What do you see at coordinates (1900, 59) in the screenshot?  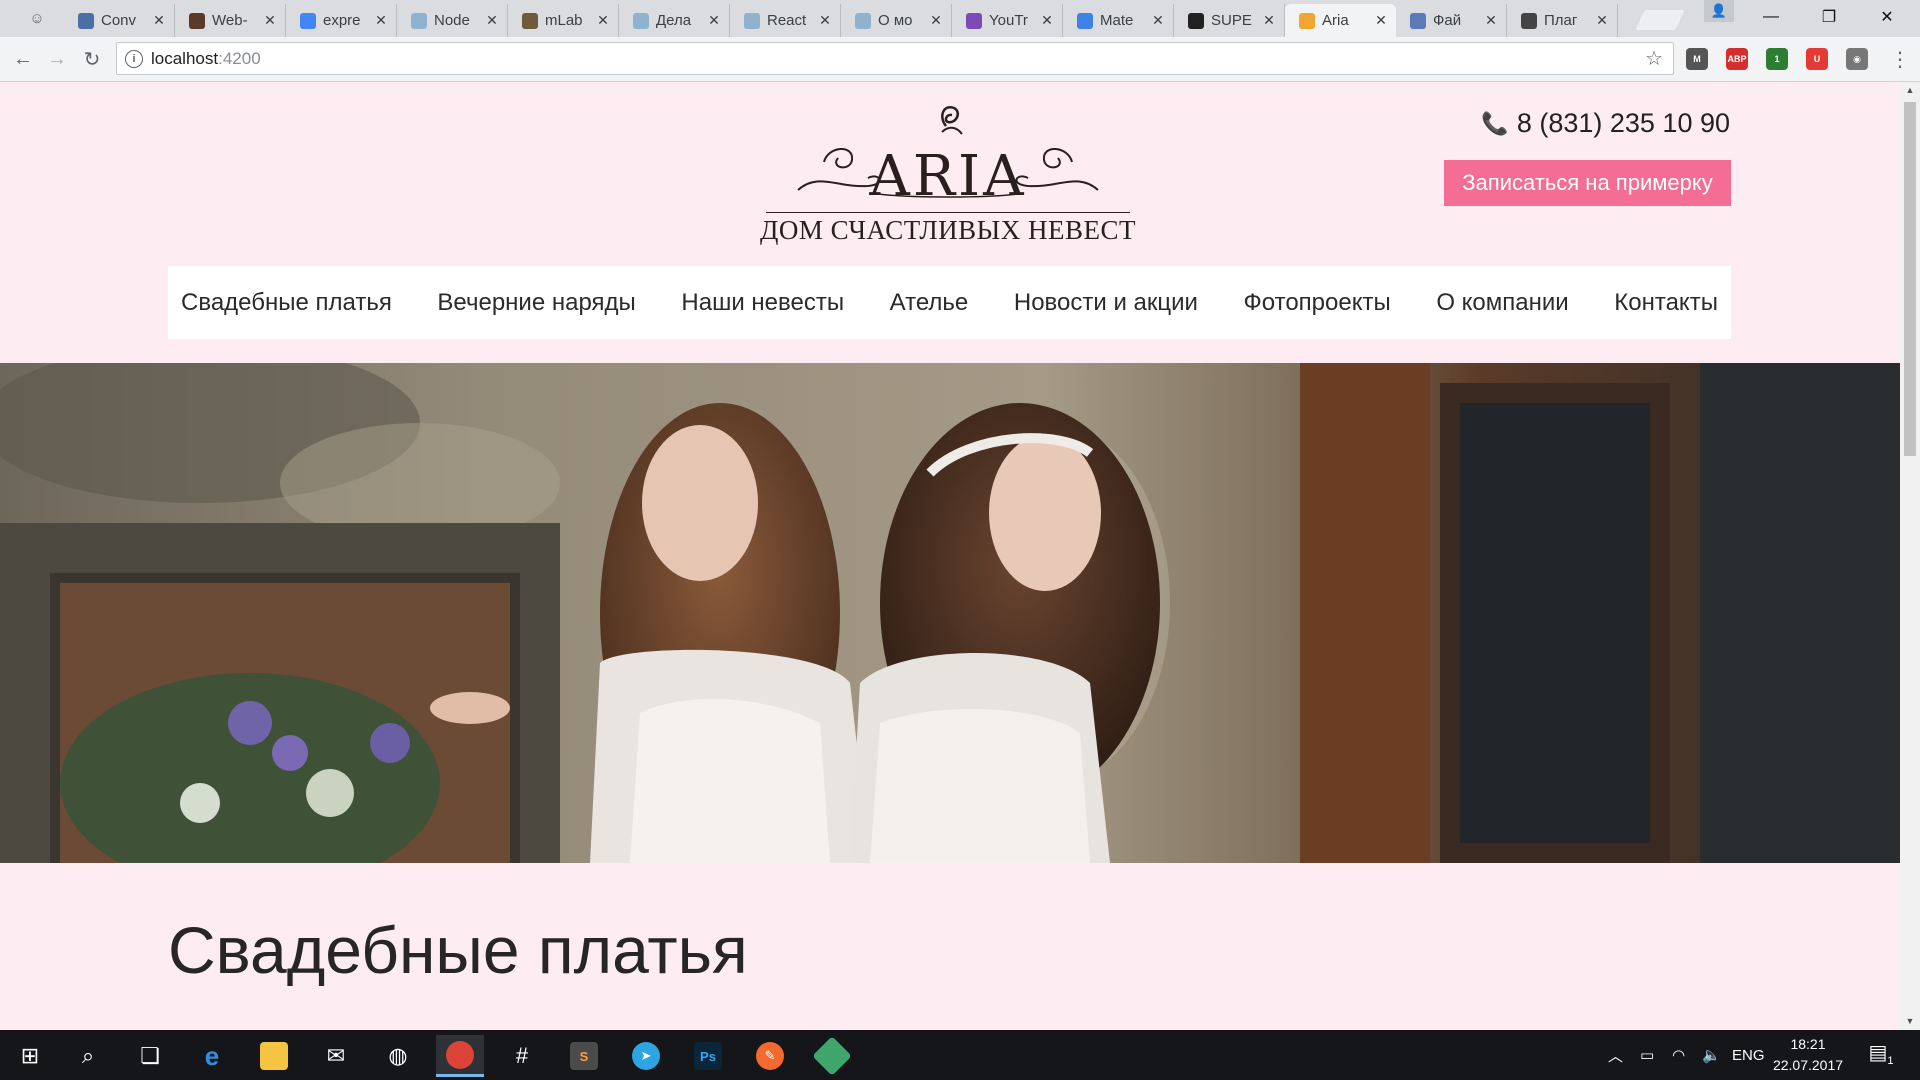 I see `browser-menu-icon: ⋮` at bounding box center [1900, 59].